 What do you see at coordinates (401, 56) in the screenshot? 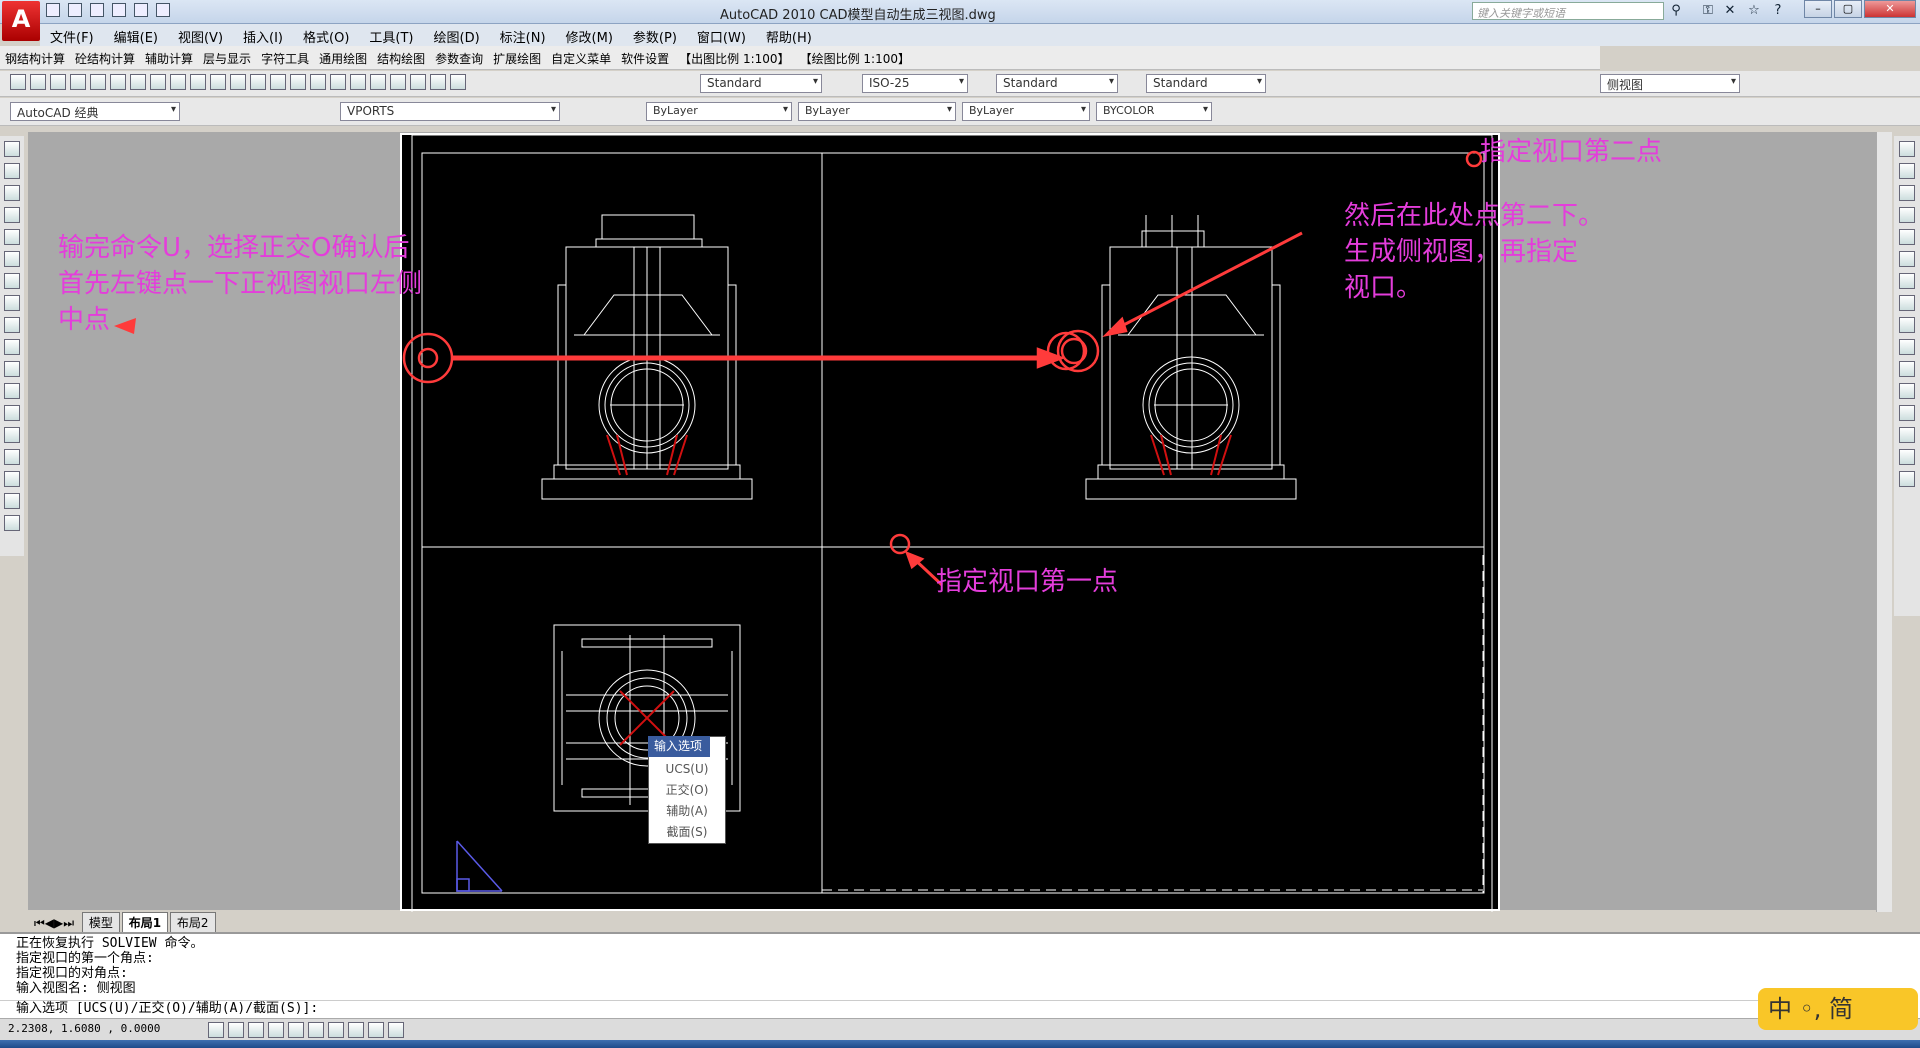
I see `menu2-item: 结构绘图` at bounding box center [401, 56].